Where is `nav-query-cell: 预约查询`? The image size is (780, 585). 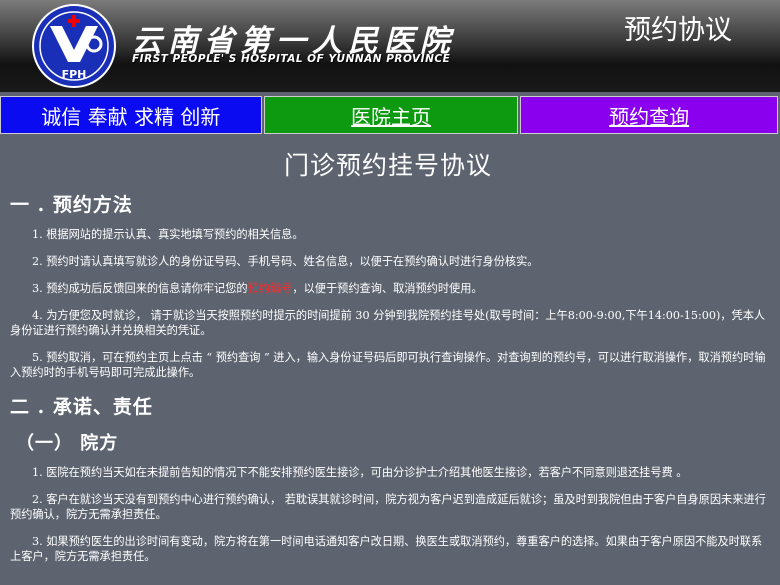
nav-query-cell: 预约查询 is located at coordinates (649, 115).